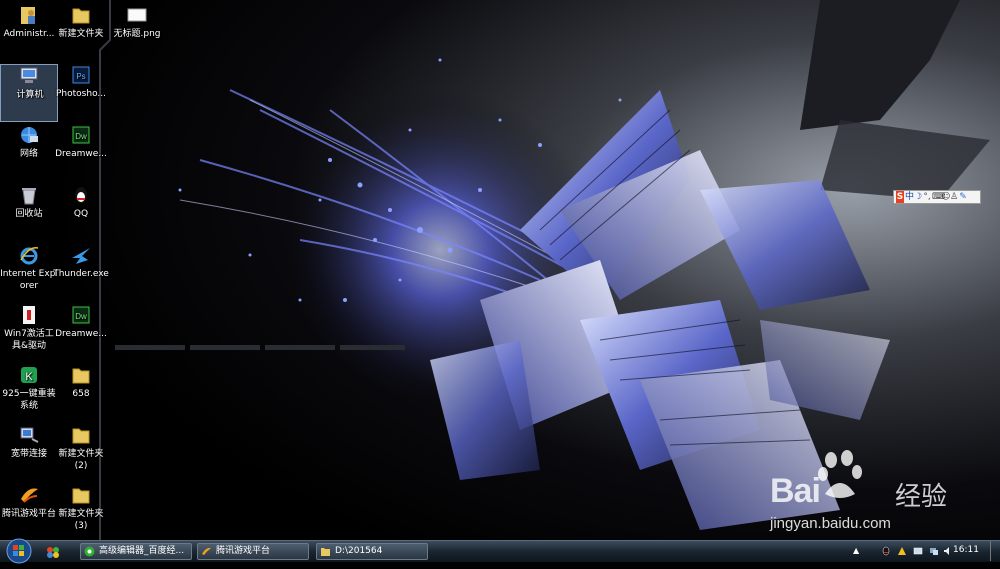 This screenshot has height=569, width=1000. Describe the element at coordinates (830, 523) in the screenshot. I see `watermark-url: jingyan.baidu.com` at that location.